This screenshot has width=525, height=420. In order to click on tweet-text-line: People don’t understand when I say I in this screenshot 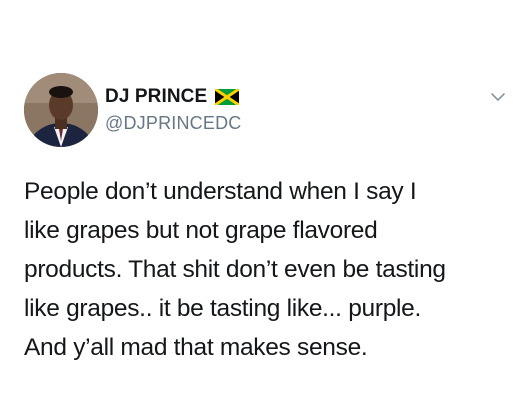, I will do `click(220, 191)`.